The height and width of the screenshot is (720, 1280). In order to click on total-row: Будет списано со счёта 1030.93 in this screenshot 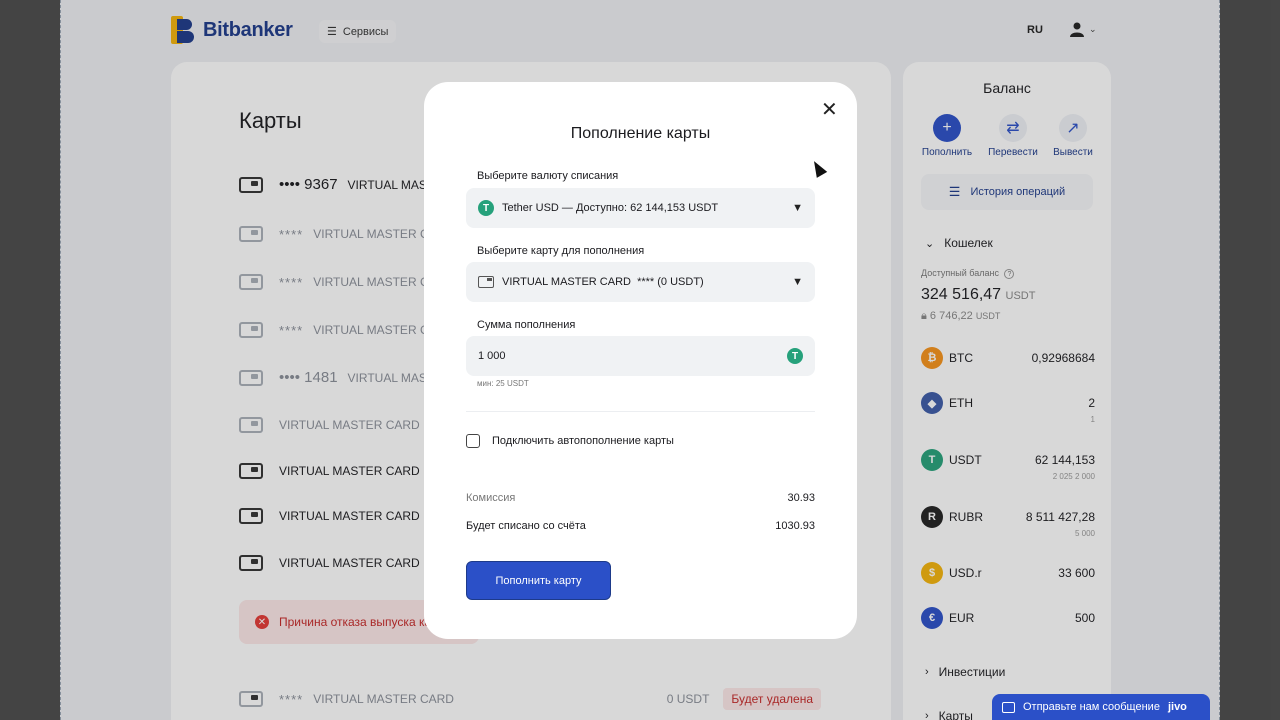, I will do `click(640, 526)`.